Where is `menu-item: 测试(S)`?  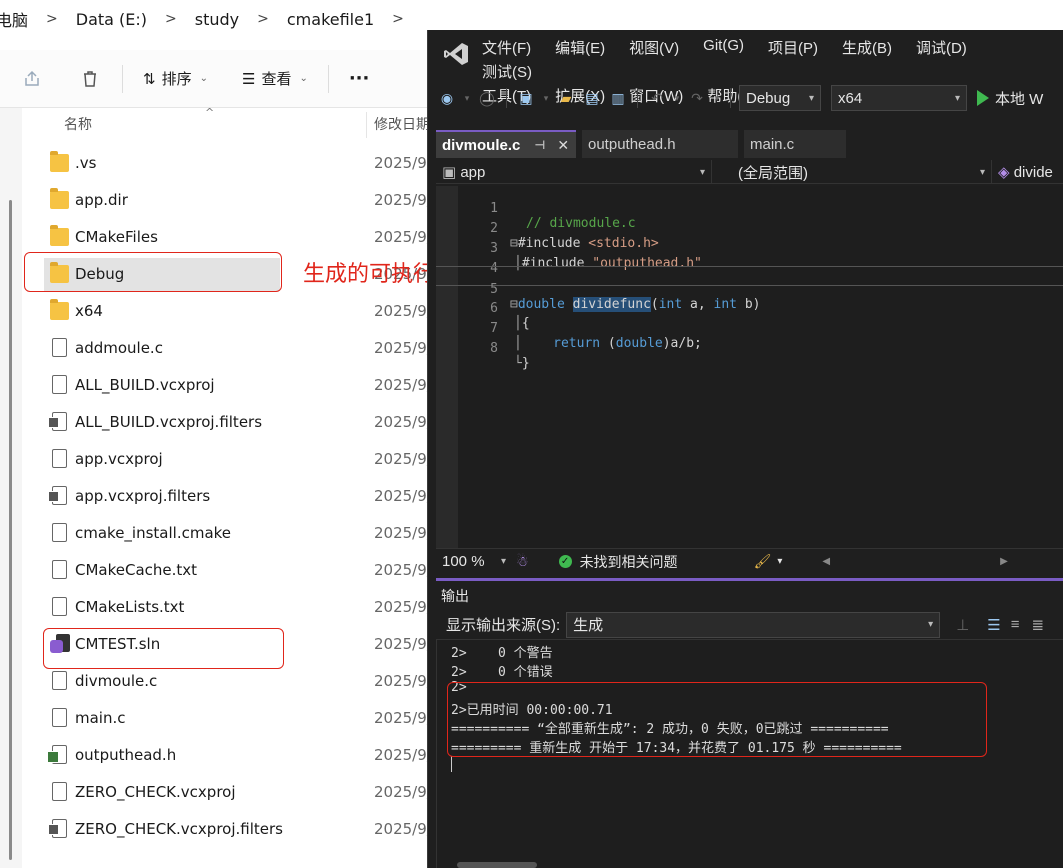 menu-item: 测试(S) is located at coordinates (513, 70).